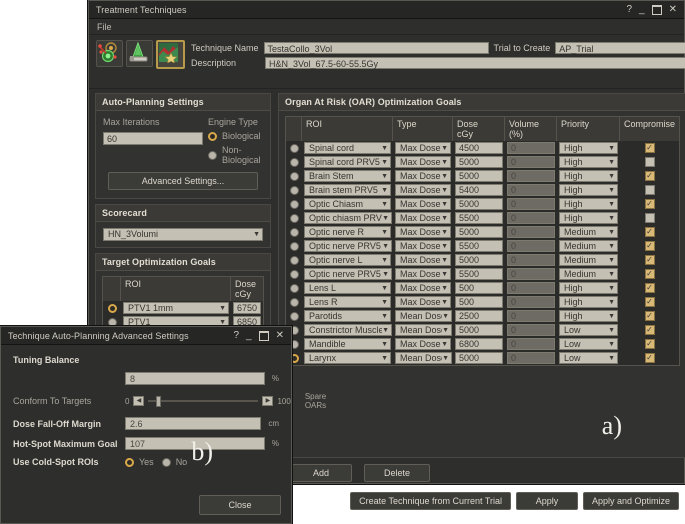  Describe the element at coordinates (203, 401) in the screenshot. I see `slider-track` at that location.